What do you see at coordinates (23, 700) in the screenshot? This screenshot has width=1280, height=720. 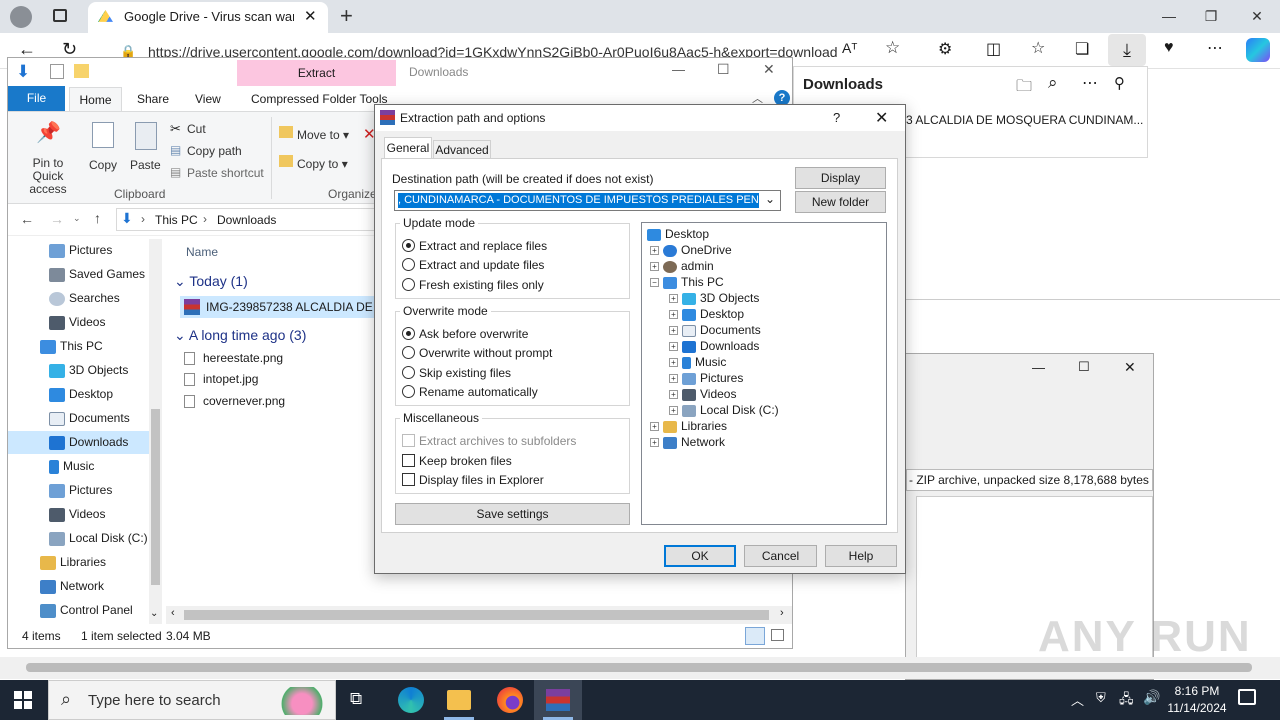 I see `windows-start-icon` at bounding box center [23, 700].